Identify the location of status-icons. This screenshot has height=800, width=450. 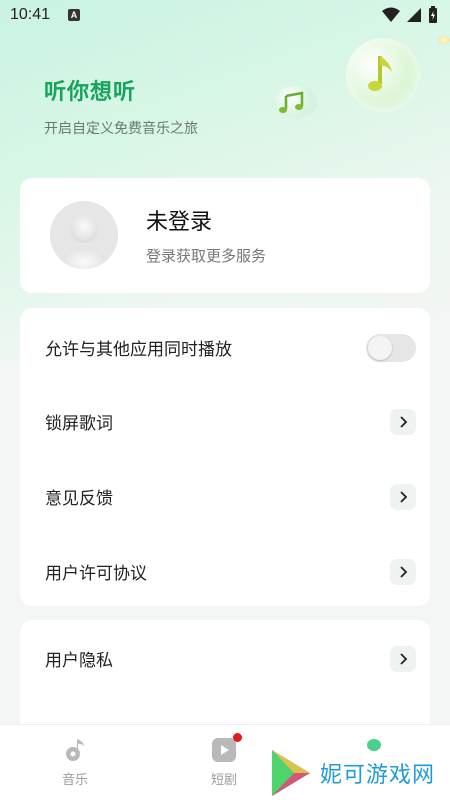
(410, 15).